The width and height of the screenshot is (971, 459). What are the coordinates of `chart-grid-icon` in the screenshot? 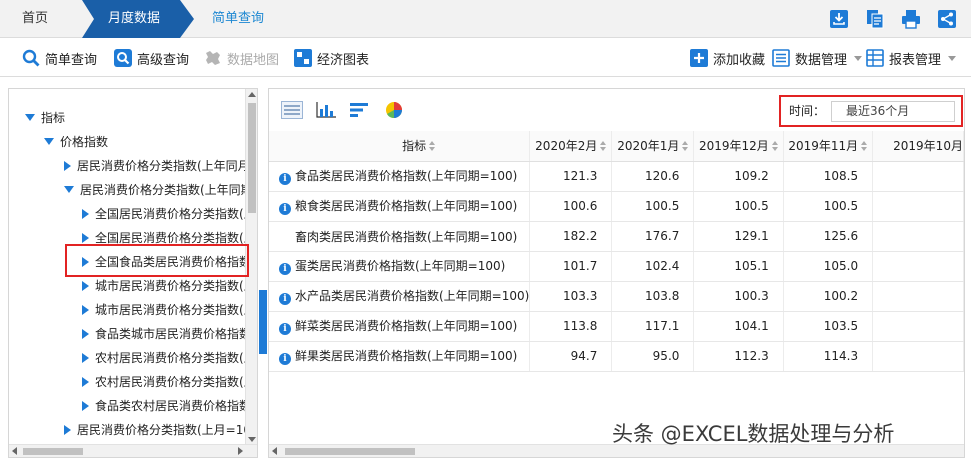 It's located at (303, 58).